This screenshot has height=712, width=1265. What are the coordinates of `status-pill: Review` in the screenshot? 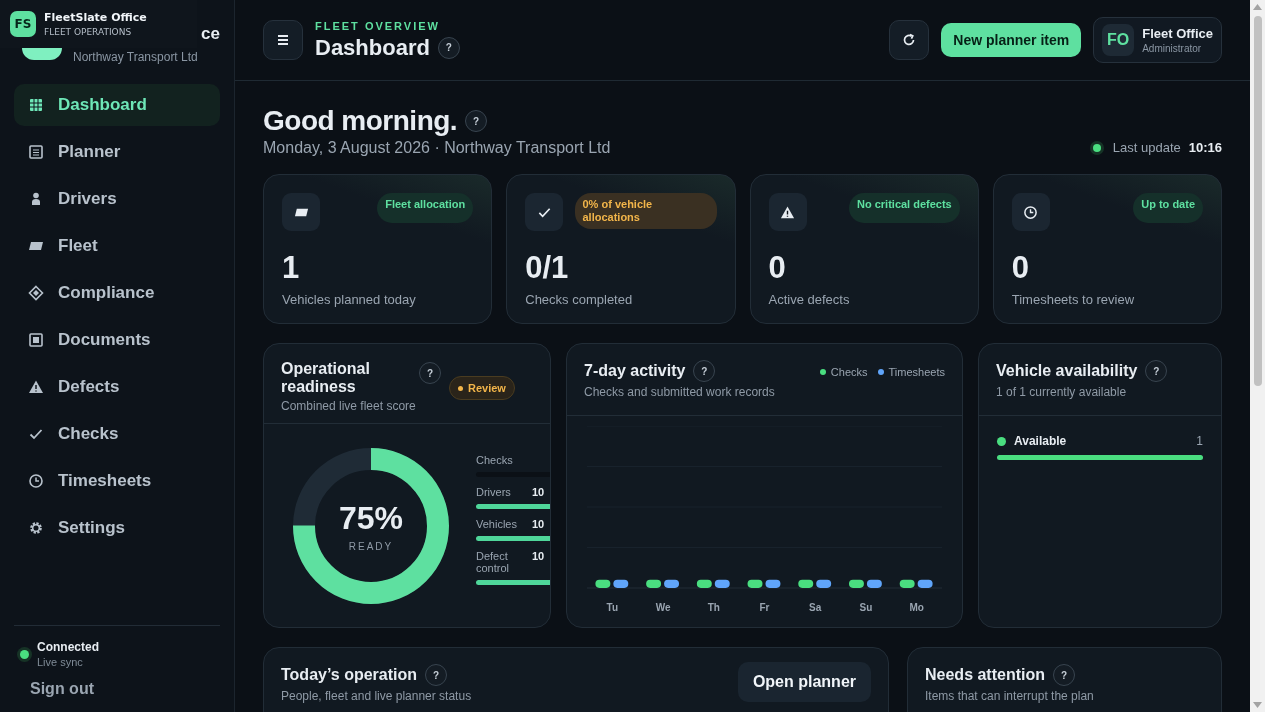 It's located at (482, 388).